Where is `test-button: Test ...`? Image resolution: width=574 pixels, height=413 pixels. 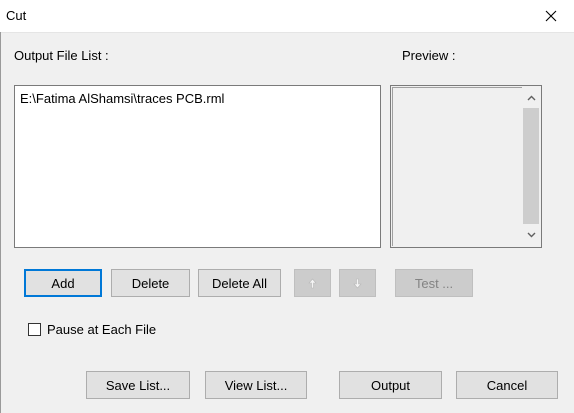 test-button: Test ... is located at coordinates (434, 283).